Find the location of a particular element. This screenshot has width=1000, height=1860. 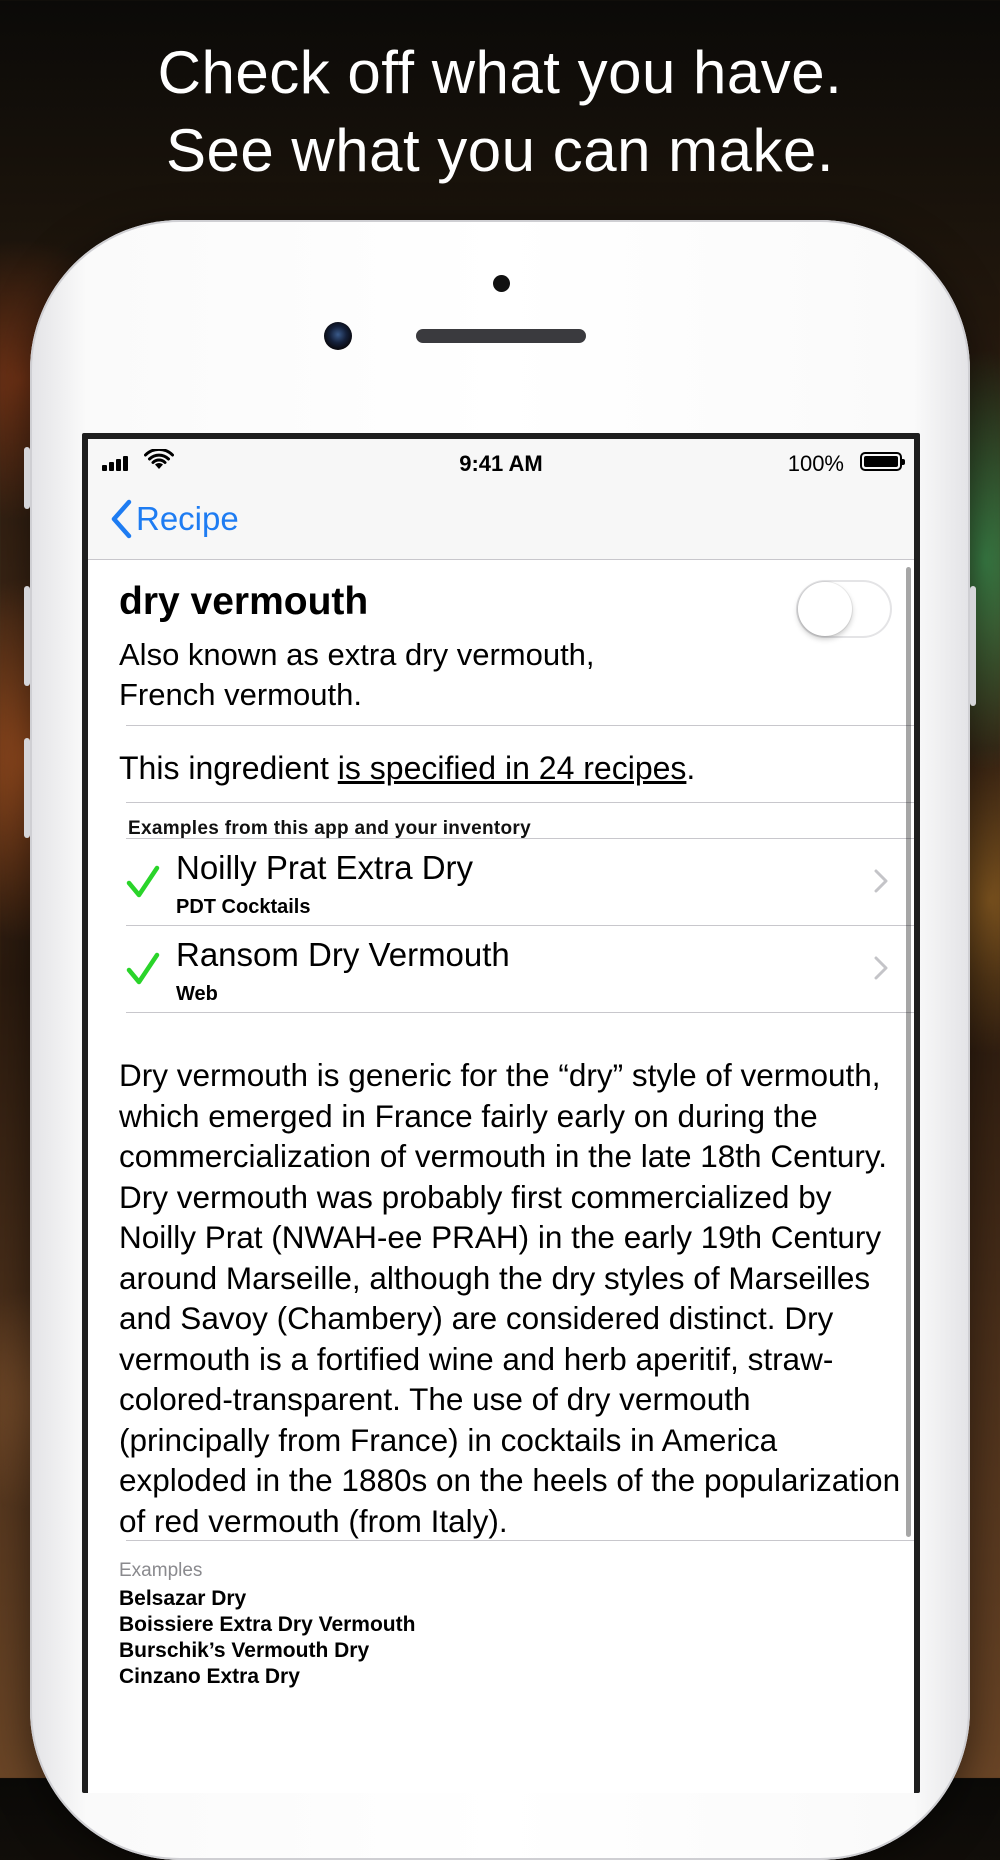

aka-line-2: French vermouth. is located at coordinates (240, 694).